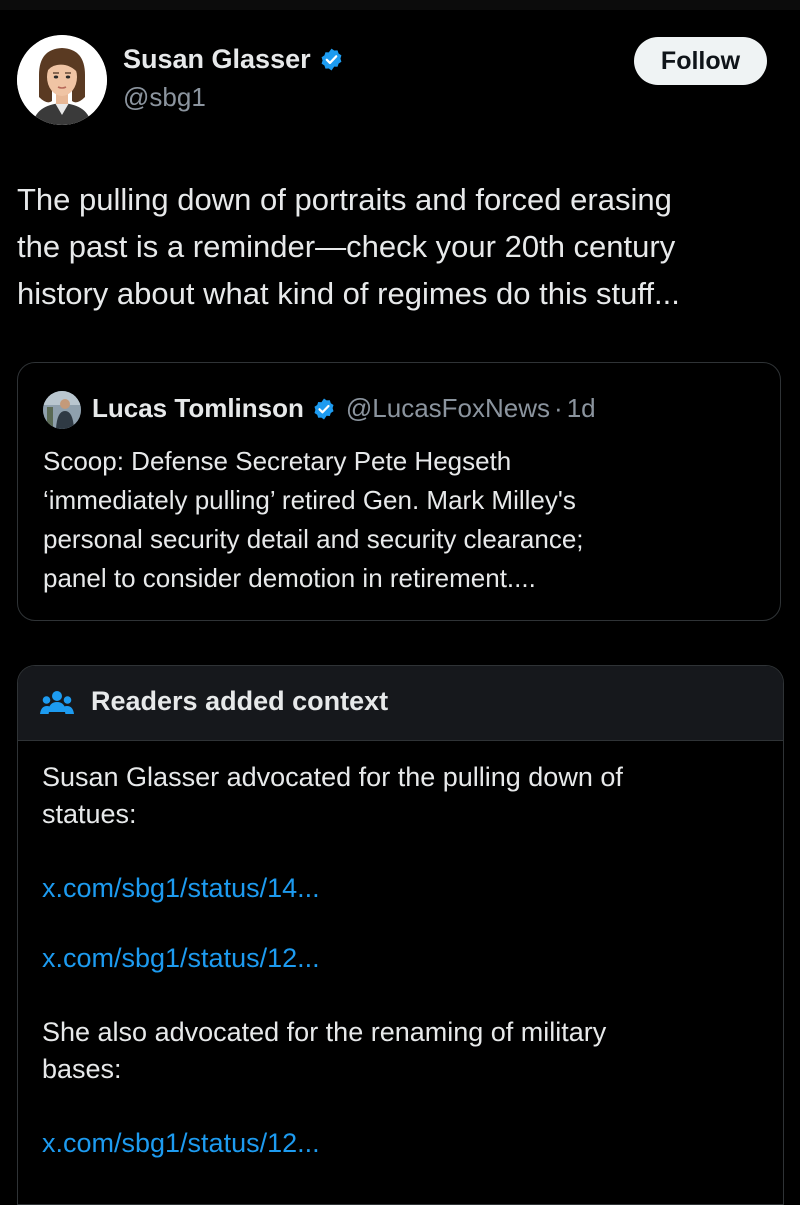 Image resolution: width=800 pixels, height=1205 pixels. What do you see at coordinates (240, 701) in the screenshot?
I see `community-notes-title: Readers added context` at bounding box center [240, 701].